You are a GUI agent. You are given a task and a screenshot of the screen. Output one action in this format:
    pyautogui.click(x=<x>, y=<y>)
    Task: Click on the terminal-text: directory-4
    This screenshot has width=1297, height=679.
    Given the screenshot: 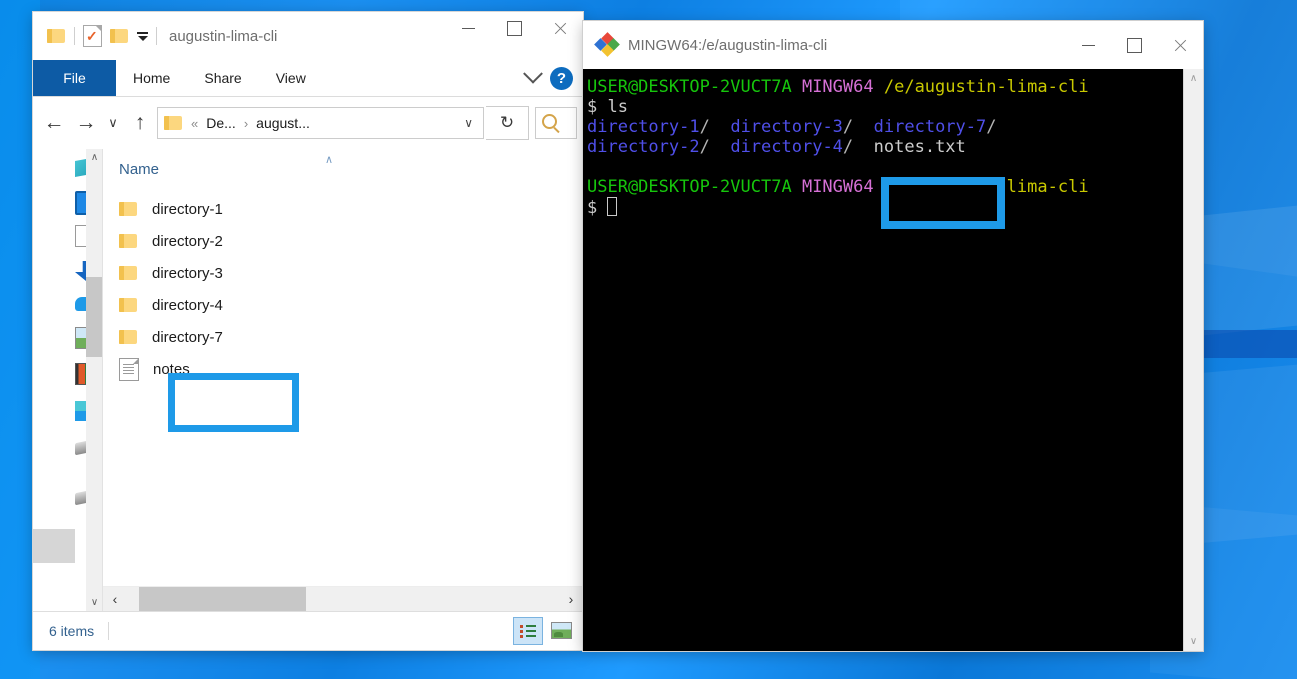 What is the action you would take?
    pyautogui.click(x=786, y=147)
    